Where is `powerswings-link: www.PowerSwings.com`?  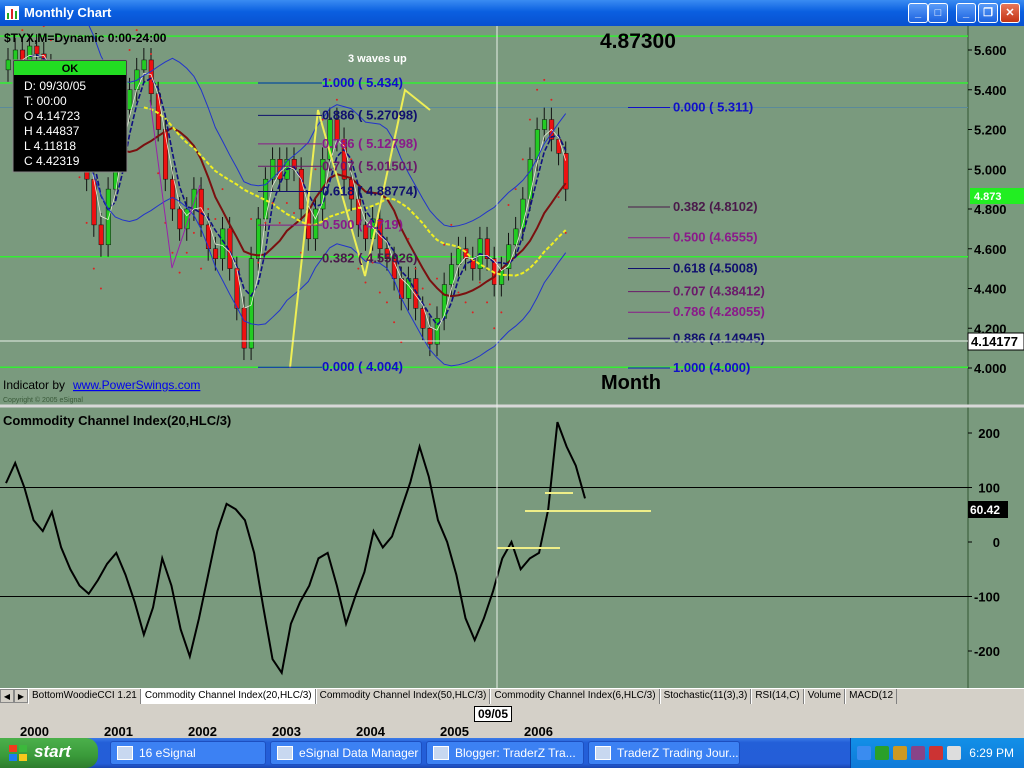
powerswings-link: www.PowerSwings.com is located at coordinates (136, 385).